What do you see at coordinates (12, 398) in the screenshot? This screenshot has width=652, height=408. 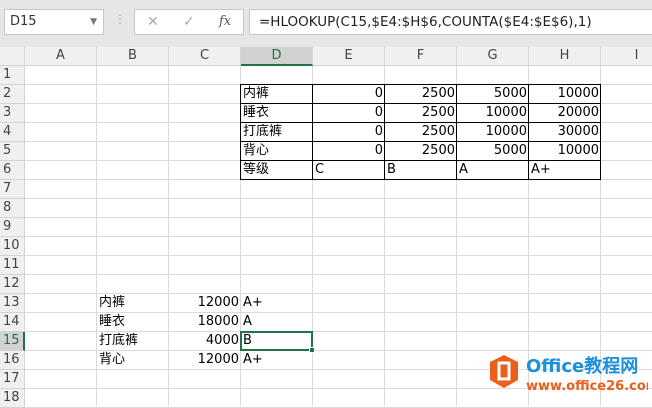 I see `row-header-18: 18` at bounding box center [12, 398].